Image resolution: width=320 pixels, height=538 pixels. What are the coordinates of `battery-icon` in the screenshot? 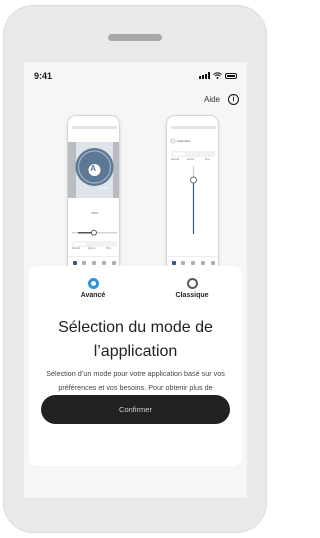 It's located at (231, 75).